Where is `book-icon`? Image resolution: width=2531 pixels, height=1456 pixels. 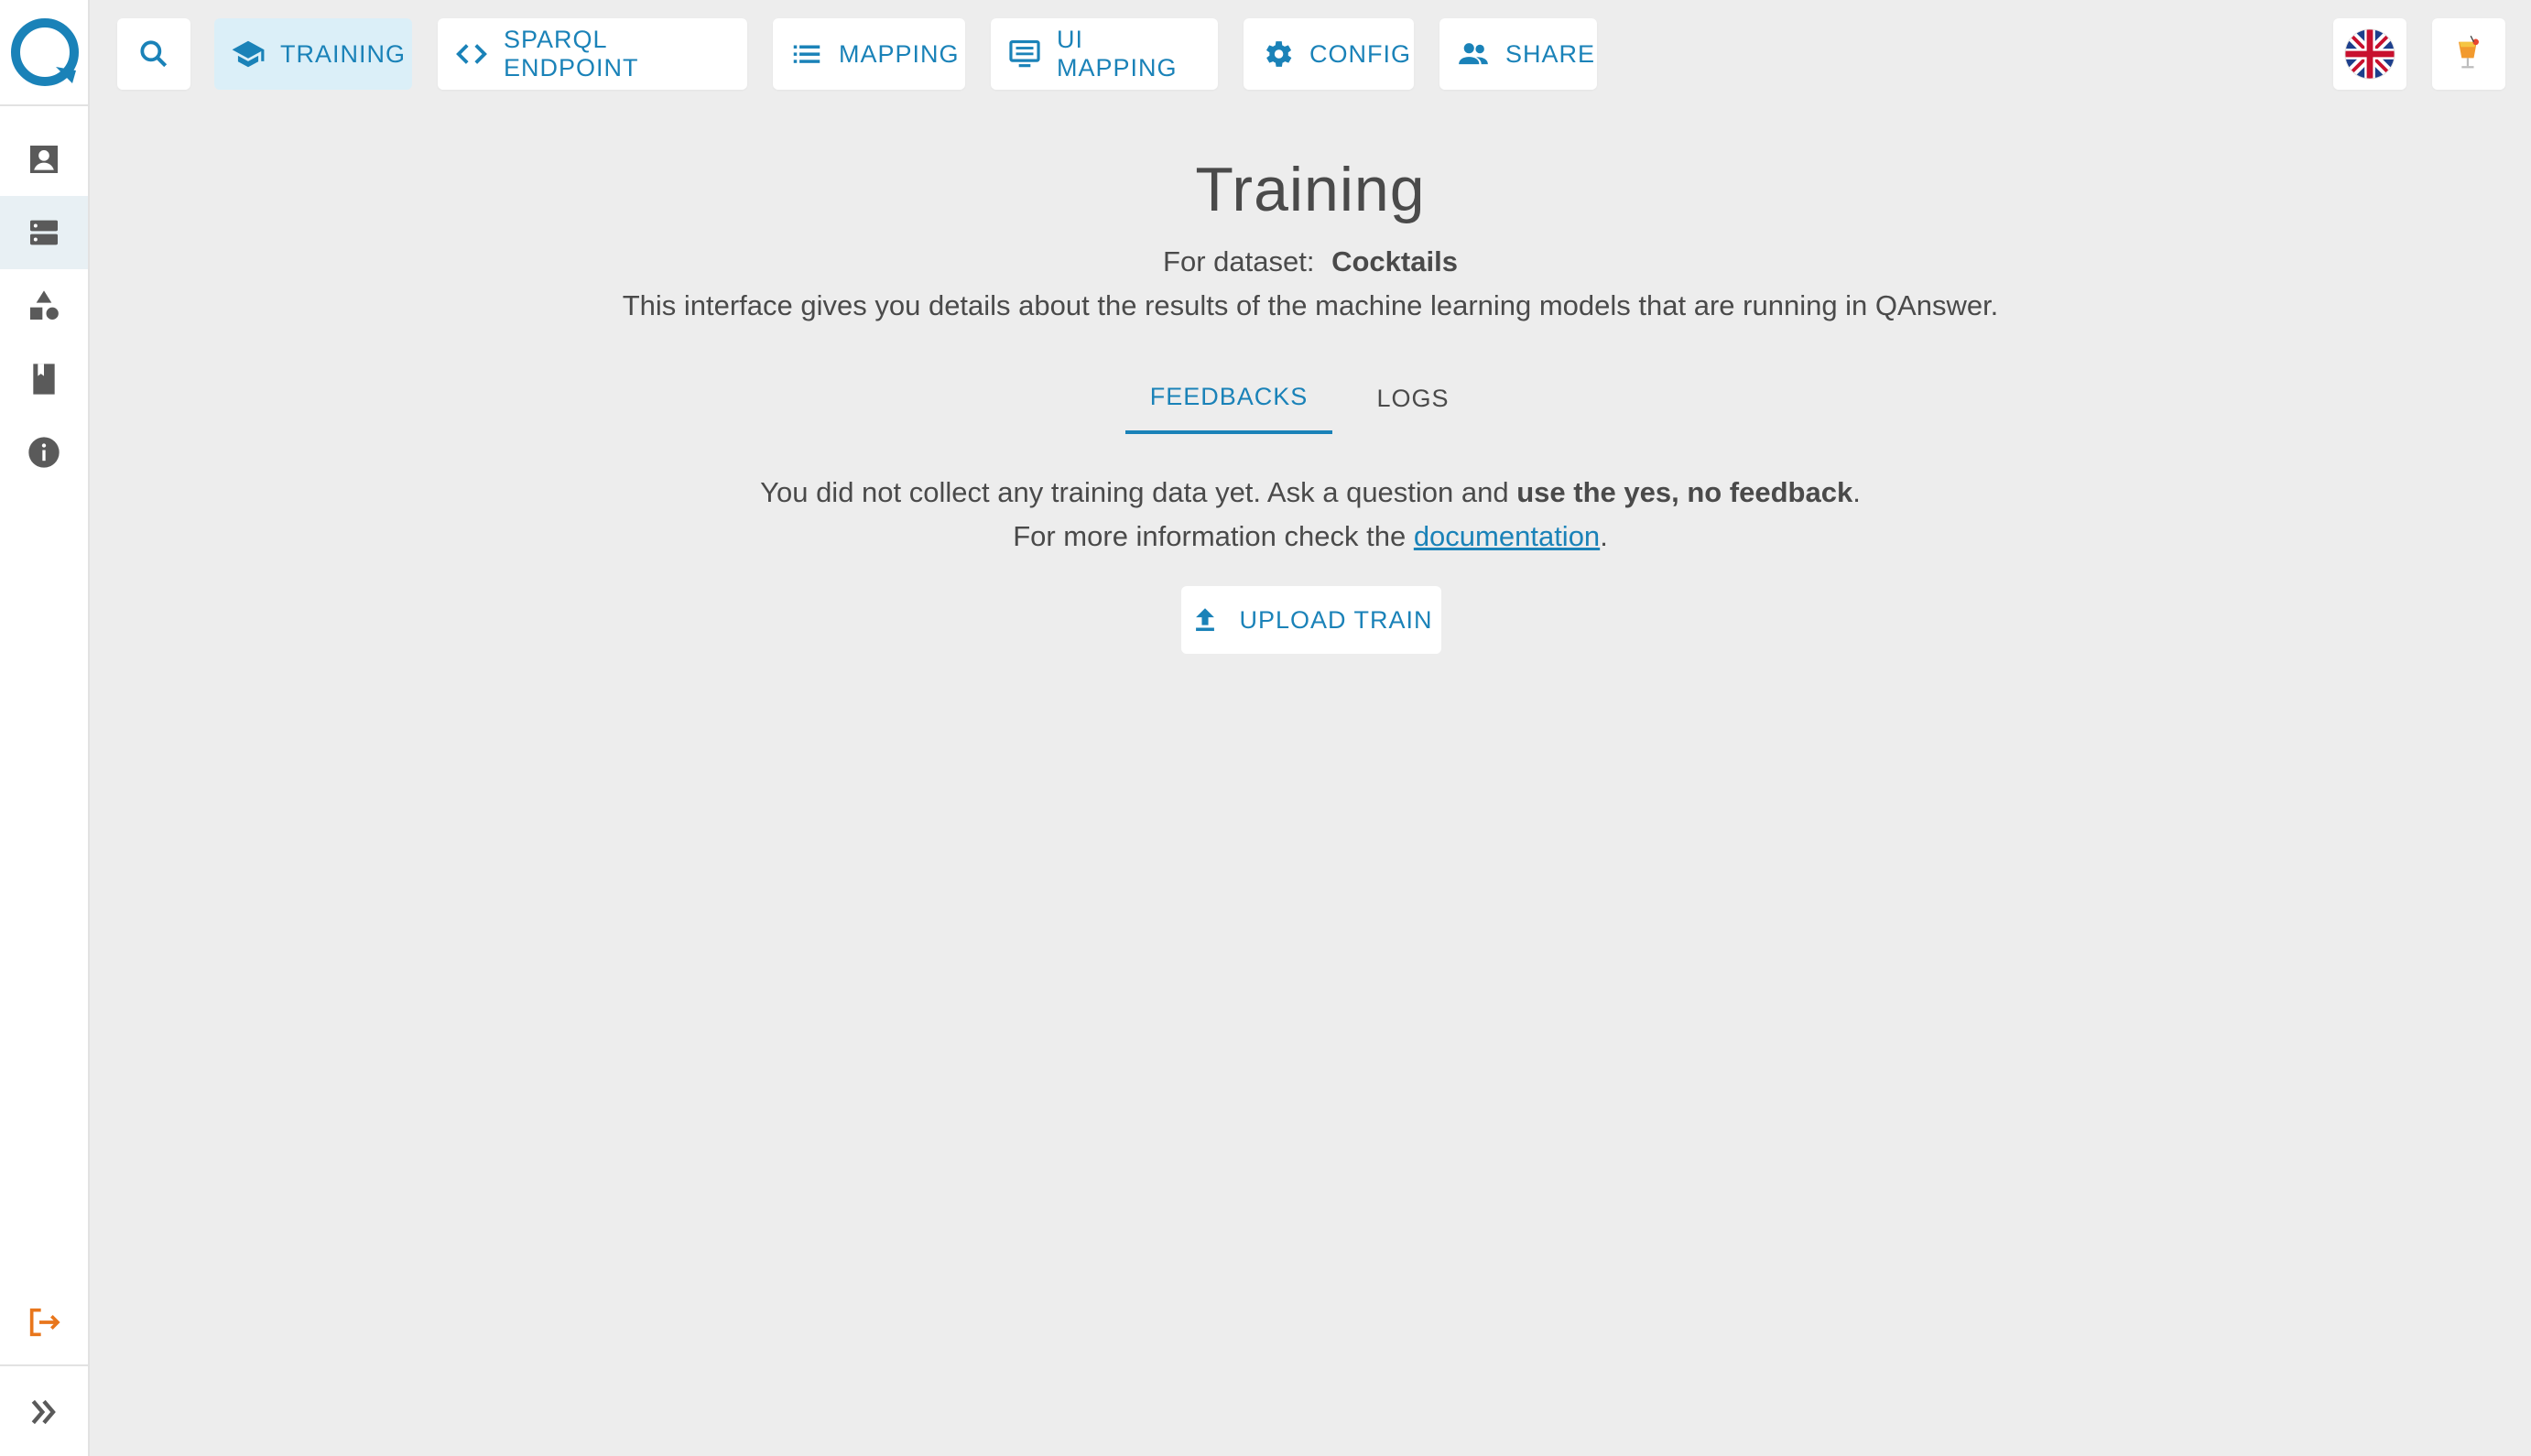
book-icon is located at coordinates (44, 379).